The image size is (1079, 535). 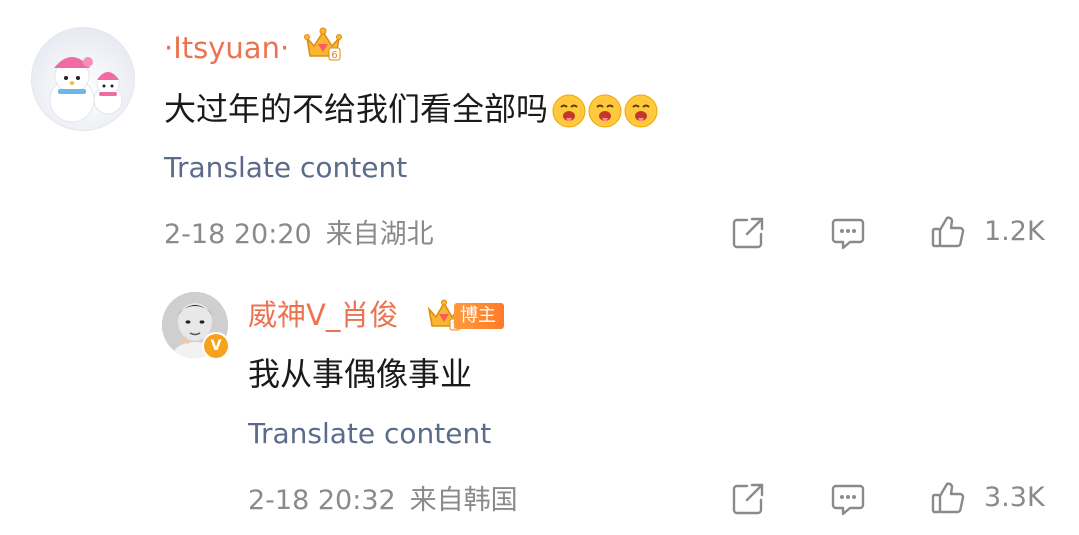 What do you see at coordinates (226, 48) in the screenshot?
I see `username-1: ·Itsyuan·` at bounding box center [226, 48].